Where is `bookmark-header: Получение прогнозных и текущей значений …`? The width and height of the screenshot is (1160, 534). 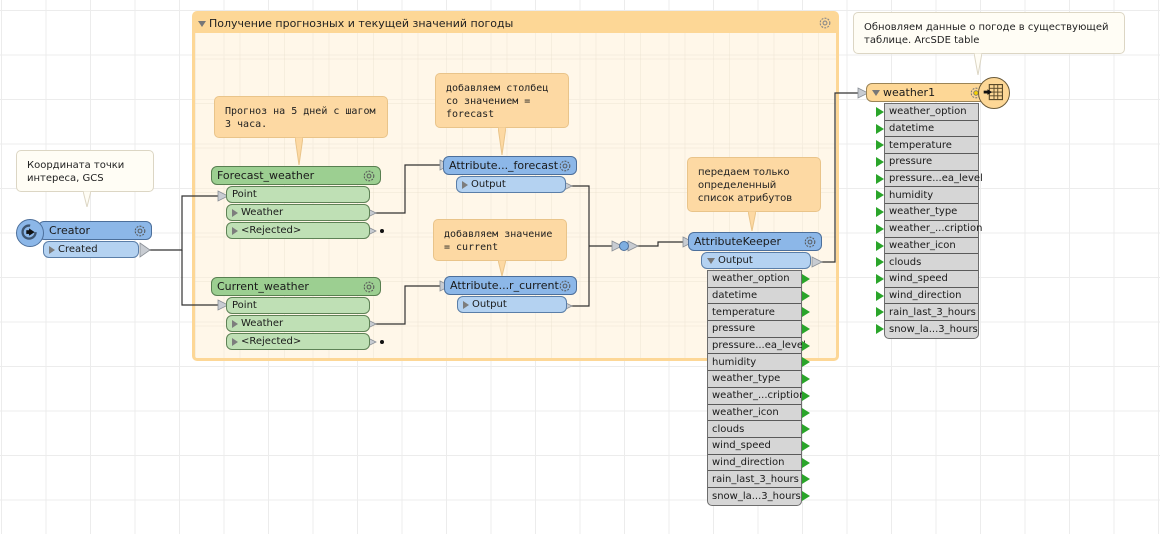
bookmark-header: Получение прогнозных и текущей значений … is located at coordinates (515, 23).